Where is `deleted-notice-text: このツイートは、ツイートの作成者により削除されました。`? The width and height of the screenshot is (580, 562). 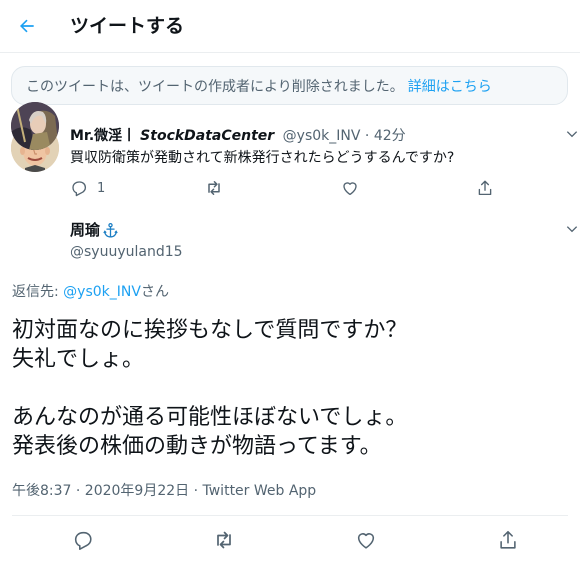
deleted-notice-text: このツイートは、ツイートの作成者により削除されました。 is located at coordinates (215, 86).